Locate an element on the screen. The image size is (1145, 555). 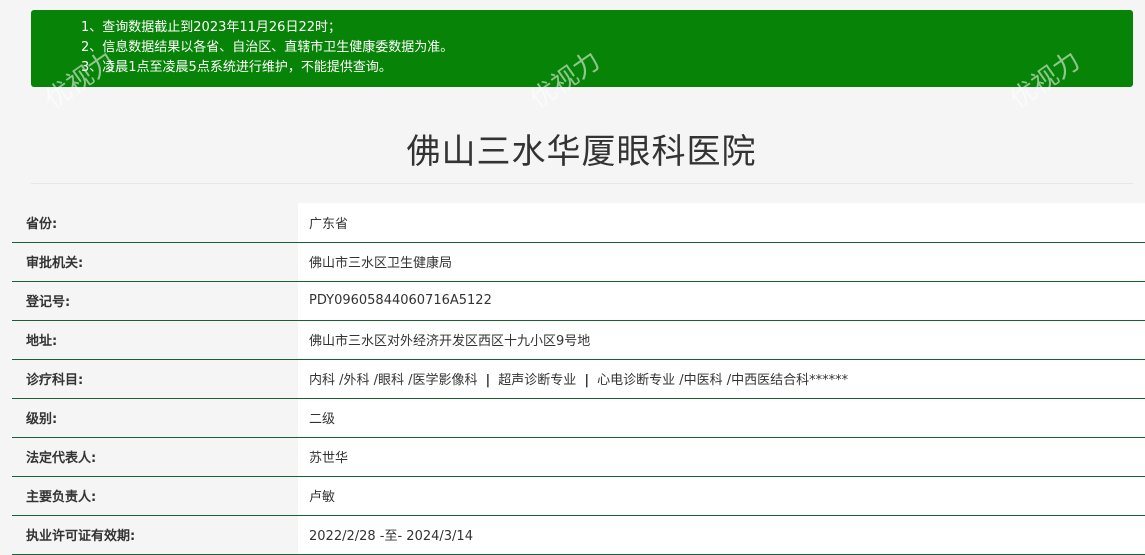
row-value: 佛山市三水区对外经济开发区西区十九小区9号地 is located at coordinates (721, 340).